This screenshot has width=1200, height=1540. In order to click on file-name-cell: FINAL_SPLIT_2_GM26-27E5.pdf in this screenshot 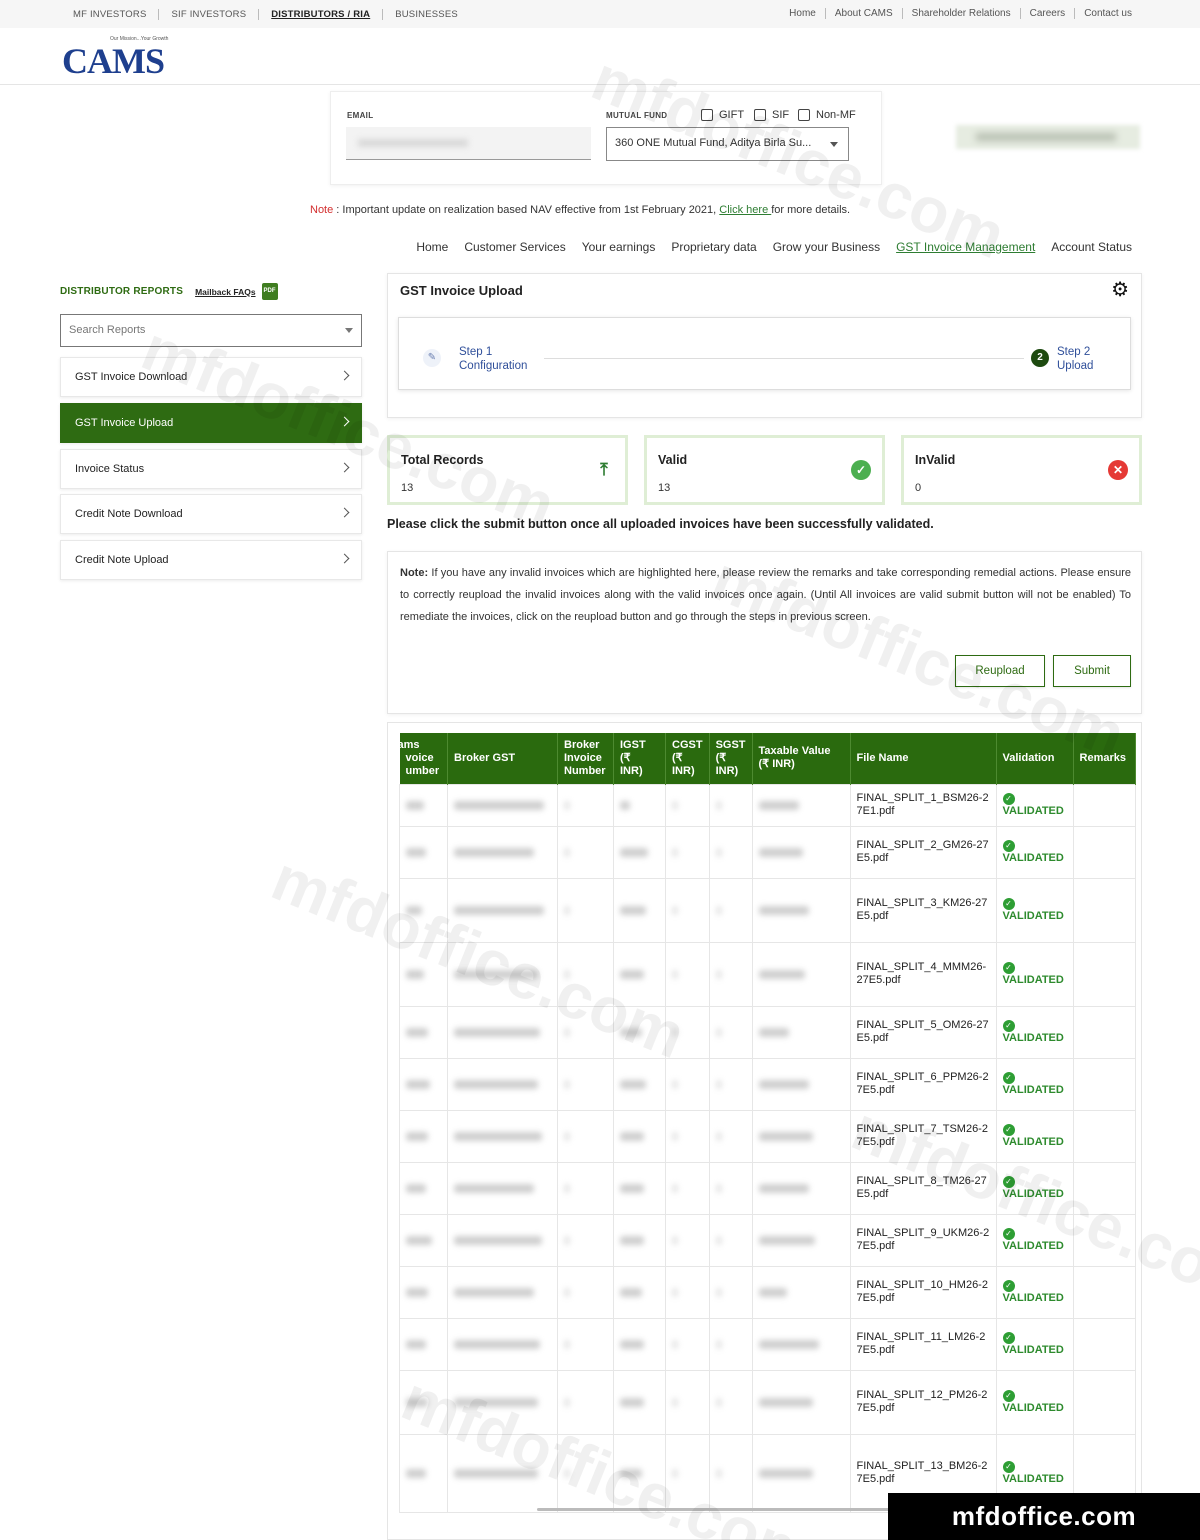, I will do `click(923, 852)`.